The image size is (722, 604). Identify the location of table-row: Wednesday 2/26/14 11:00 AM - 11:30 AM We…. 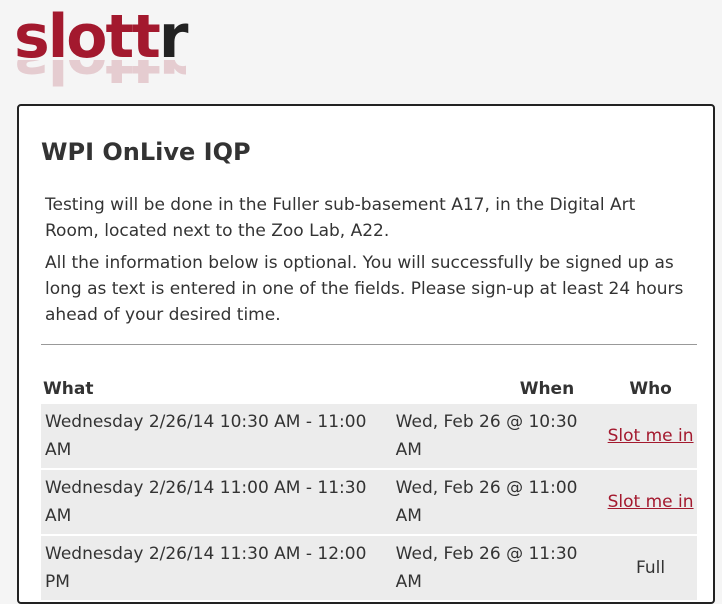
(369, 502).